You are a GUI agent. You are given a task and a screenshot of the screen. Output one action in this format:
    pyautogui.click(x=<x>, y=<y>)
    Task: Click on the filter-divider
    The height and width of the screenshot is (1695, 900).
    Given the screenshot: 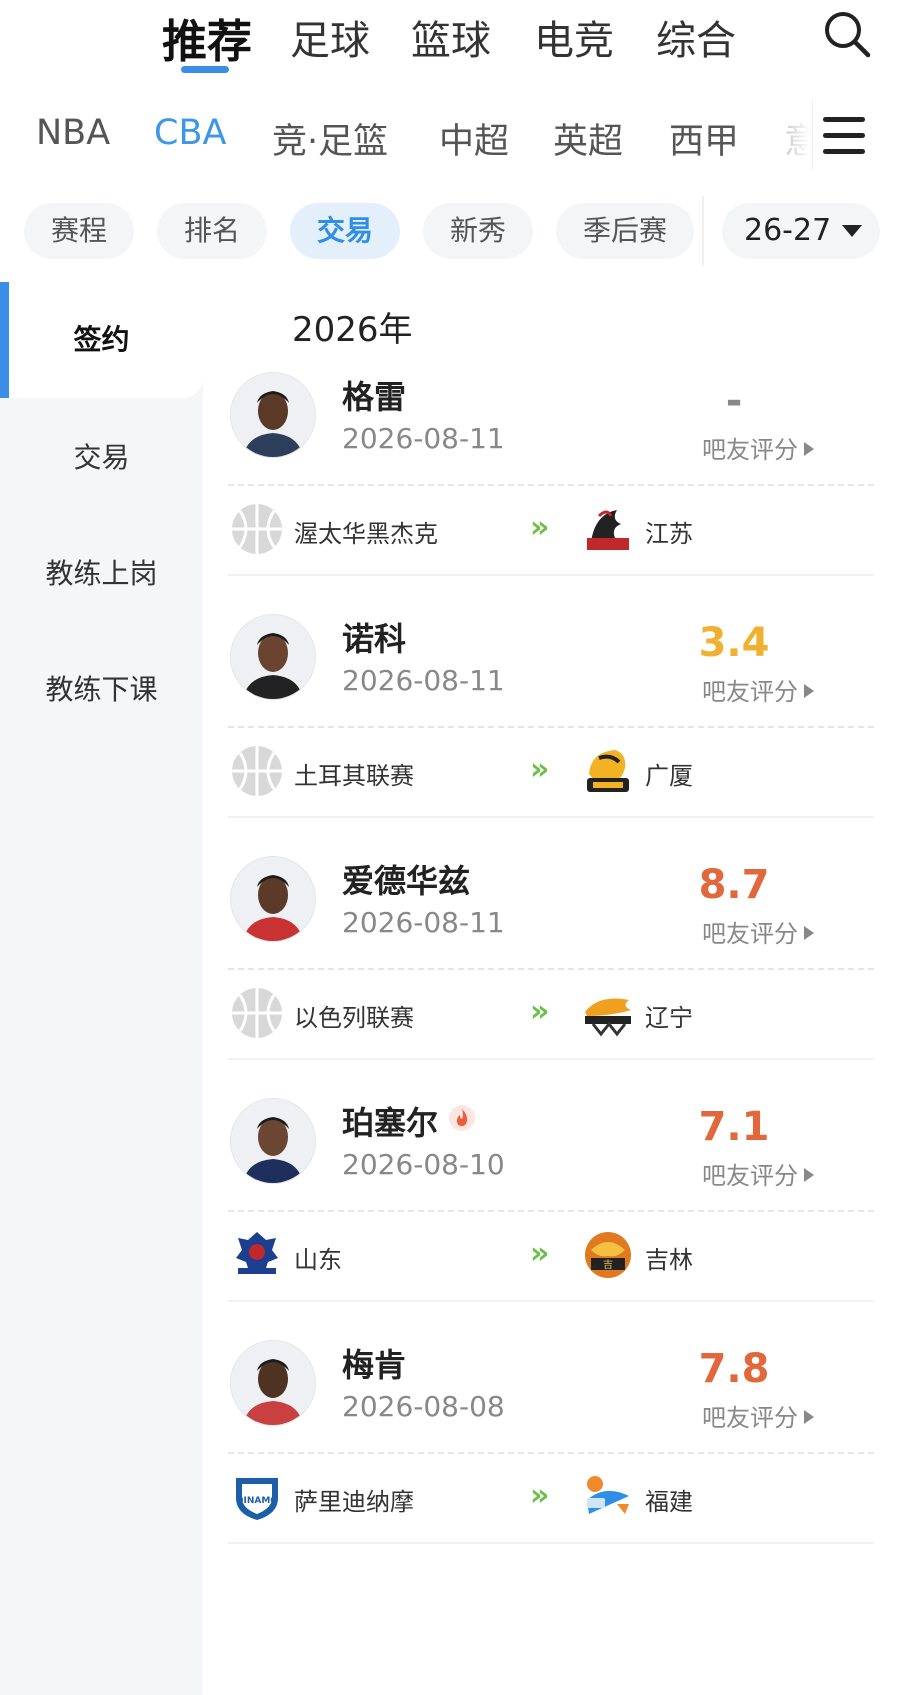 What is the action you would take?
    pyautogui.click(x=703, y=231)
    